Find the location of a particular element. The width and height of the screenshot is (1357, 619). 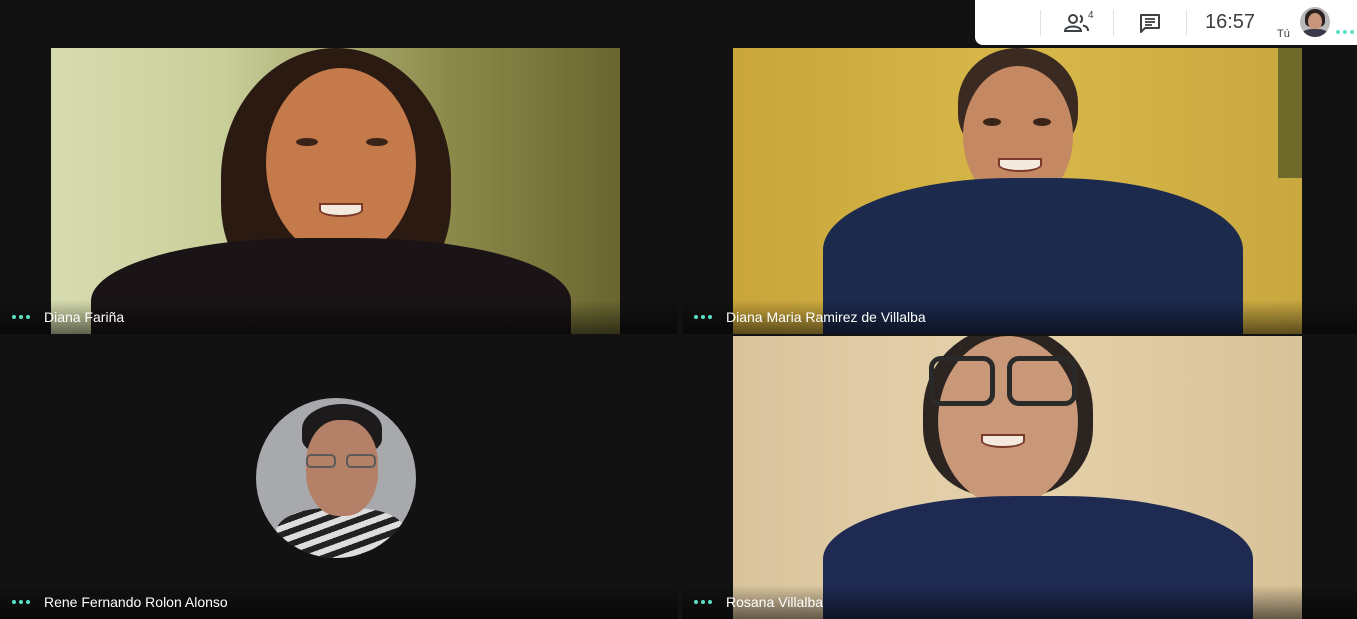

people-icon is located at coordinates (1076, 22).